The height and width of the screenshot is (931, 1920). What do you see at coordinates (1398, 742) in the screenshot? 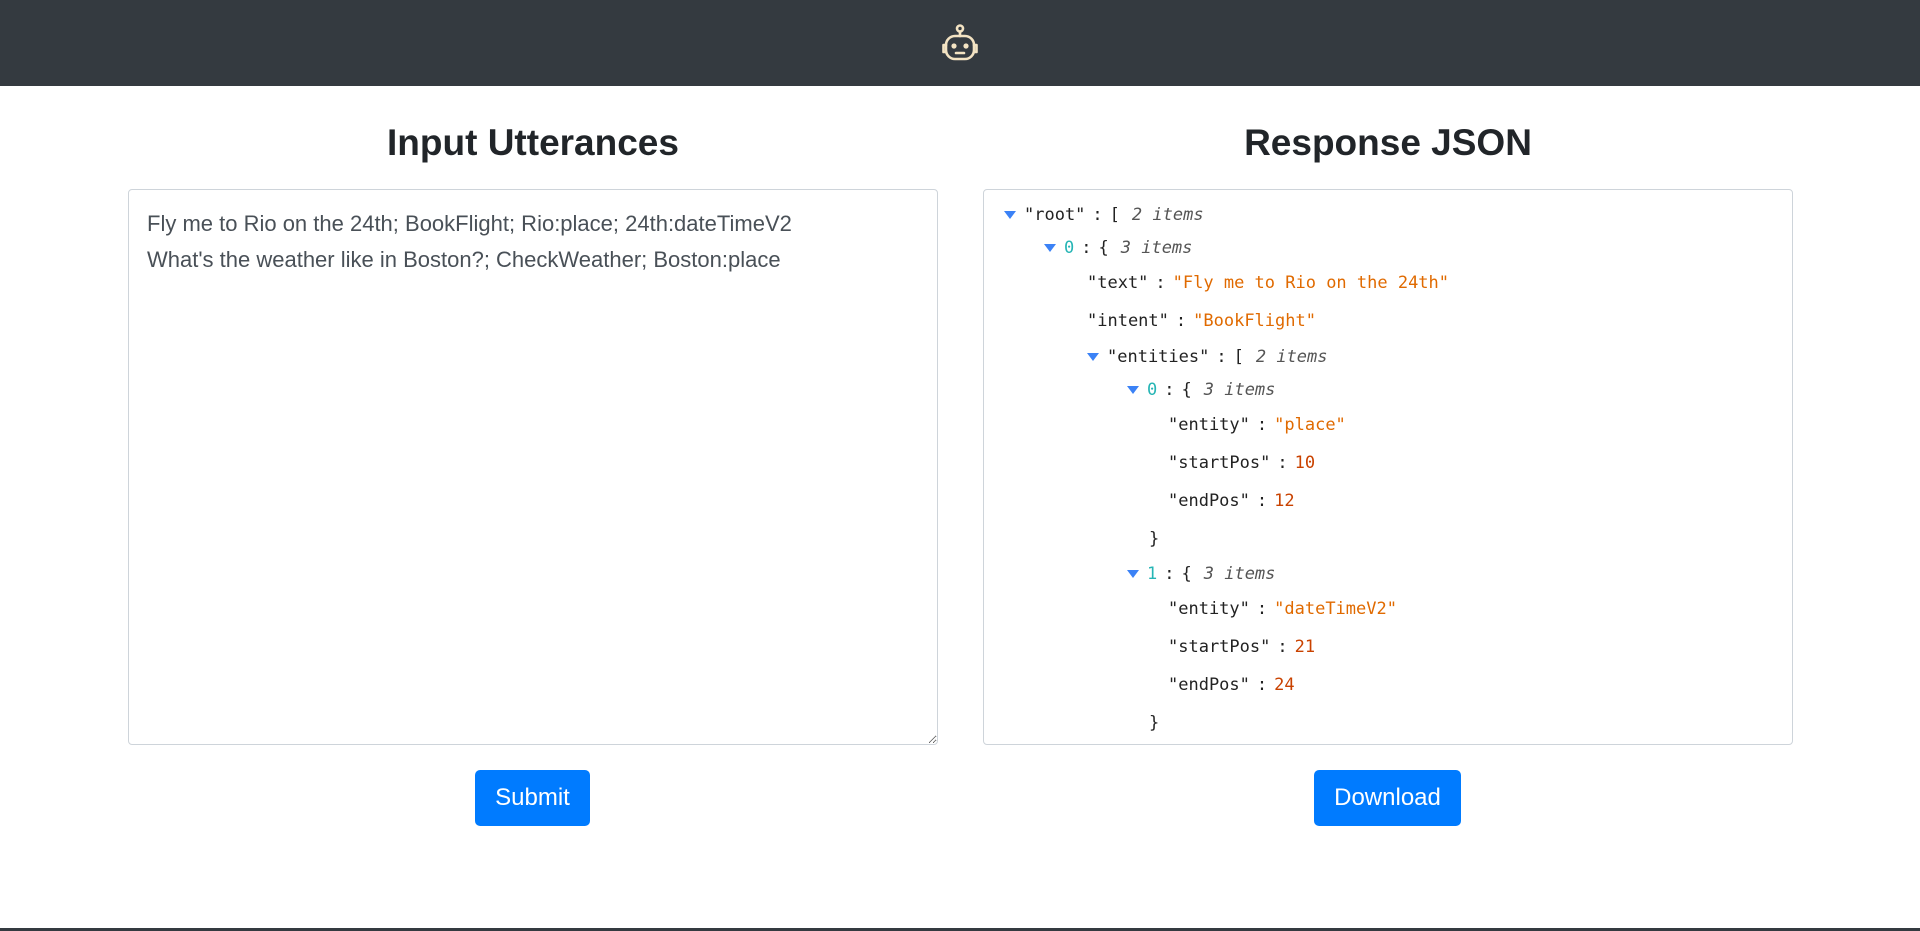
I see `json-close-bracket: ]` at bounding box center [1398, 742].